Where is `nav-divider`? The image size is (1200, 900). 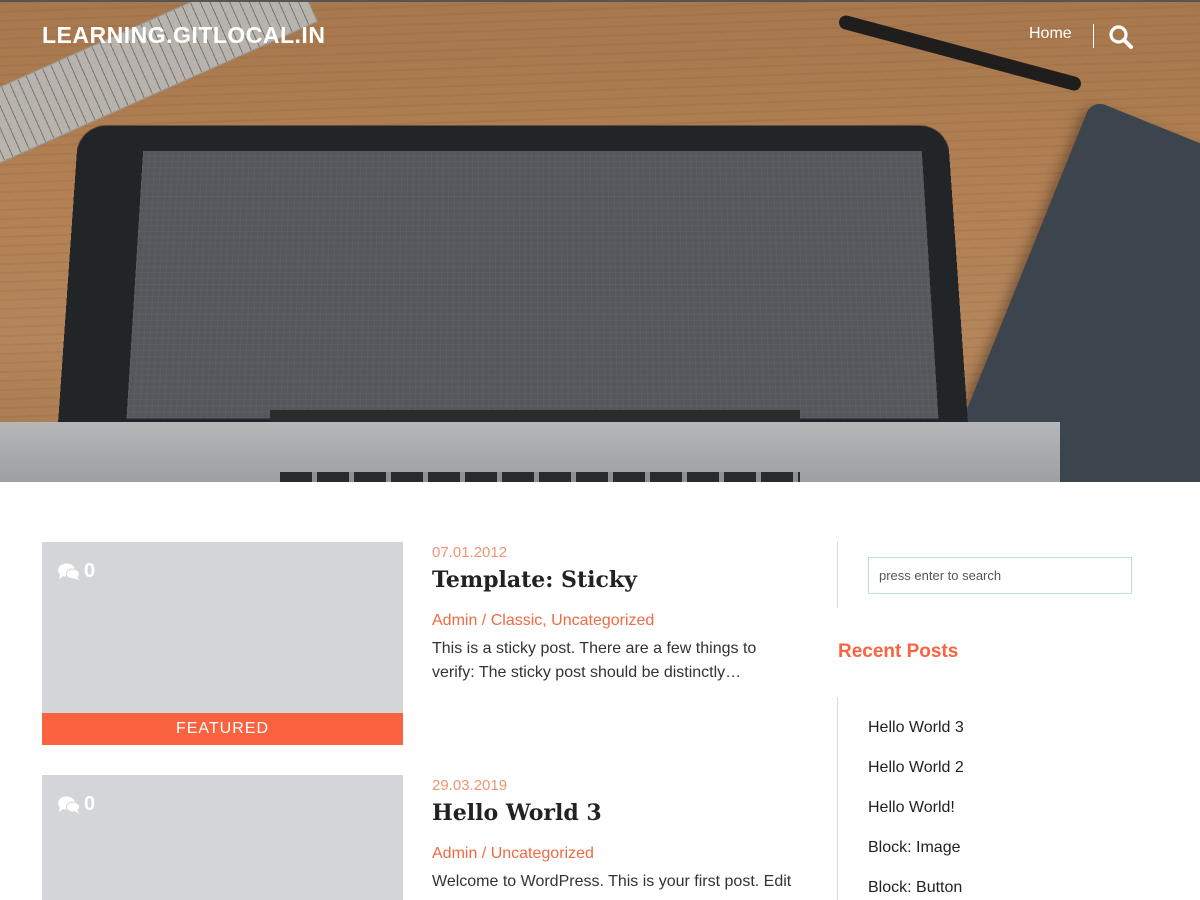 nav-divider is located at coordinates (1093, 36).